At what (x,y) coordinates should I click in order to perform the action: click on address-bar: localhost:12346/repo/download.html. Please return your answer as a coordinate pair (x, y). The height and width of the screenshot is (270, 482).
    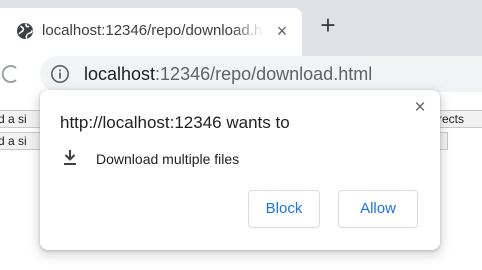
    Looking at the image, I should click on (261, 74).